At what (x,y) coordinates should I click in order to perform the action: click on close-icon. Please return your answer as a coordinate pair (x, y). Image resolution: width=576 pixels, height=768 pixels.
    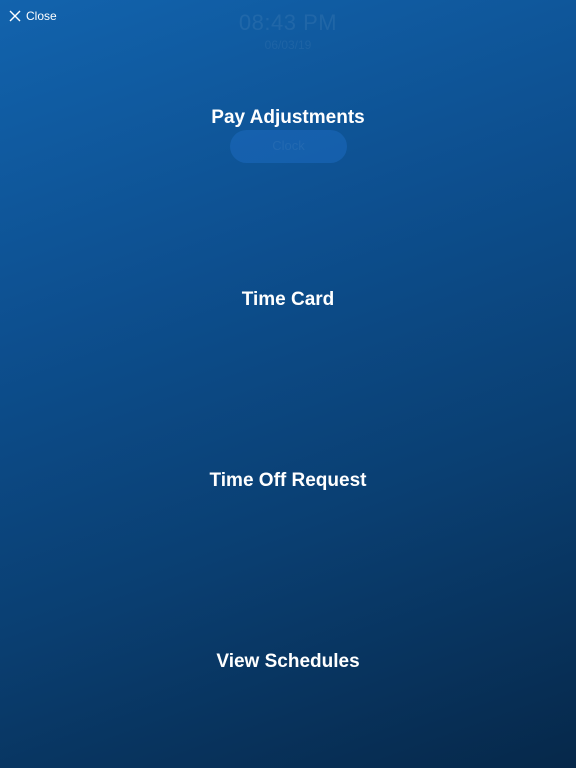
    Looking at the image, I should click on (15, 16).